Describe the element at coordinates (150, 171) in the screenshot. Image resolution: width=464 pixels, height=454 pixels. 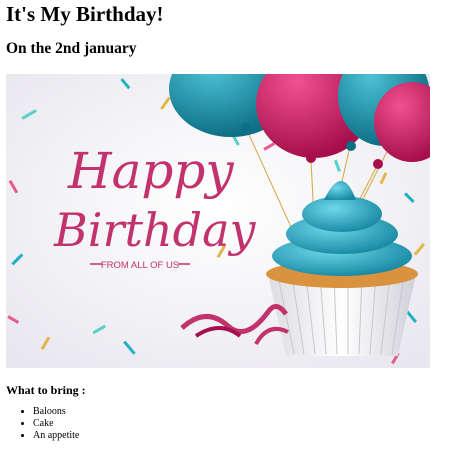
I see `banner-script-happy: Happy` at that location.